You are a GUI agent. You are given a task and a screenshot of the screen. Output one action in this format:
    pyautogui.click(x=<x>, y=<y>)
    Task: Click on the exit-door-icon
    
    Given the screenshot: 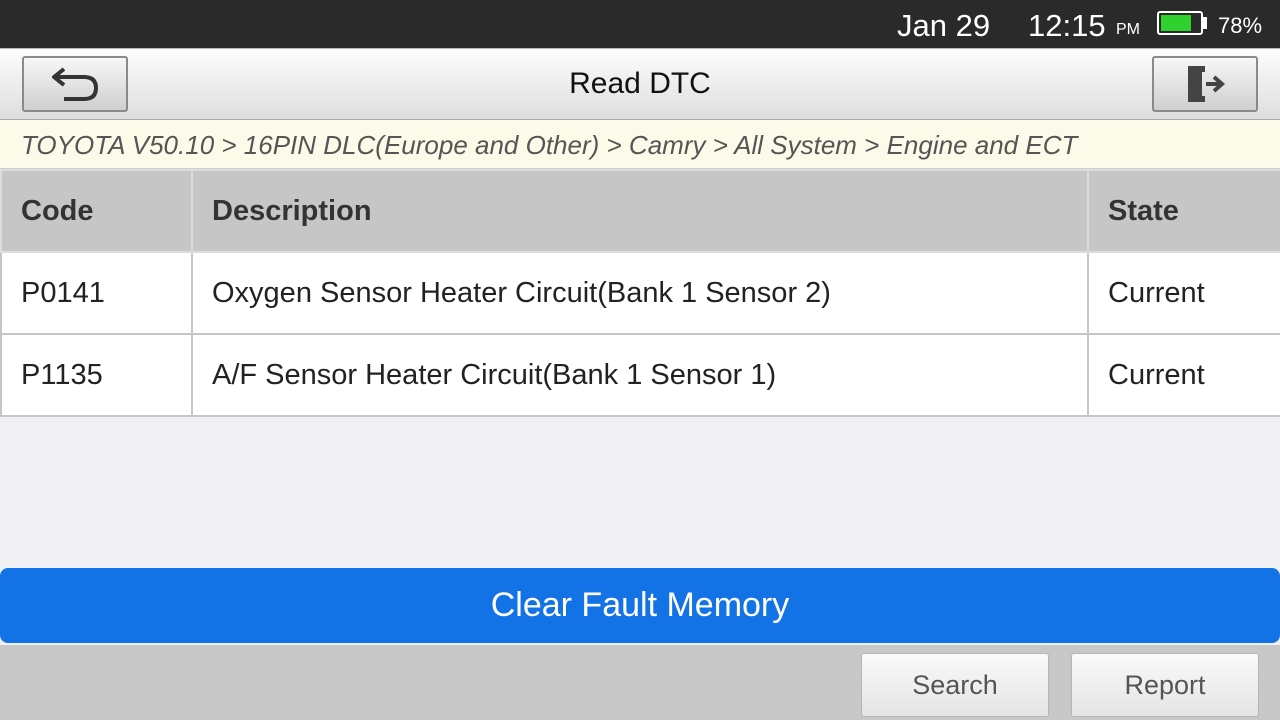 What is the action you would take?
    pyautogui.click(x=1207, y=84)
    